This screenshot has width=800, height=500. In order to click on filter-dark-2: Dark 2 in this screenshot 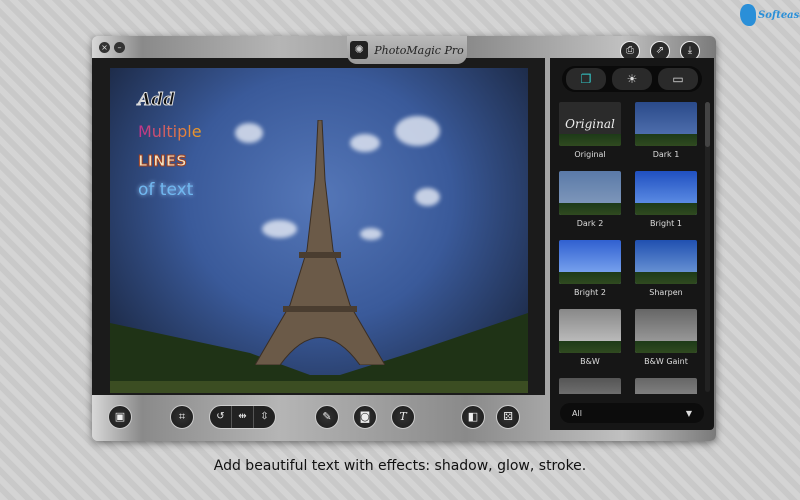, I will do `click(590, 205)`.